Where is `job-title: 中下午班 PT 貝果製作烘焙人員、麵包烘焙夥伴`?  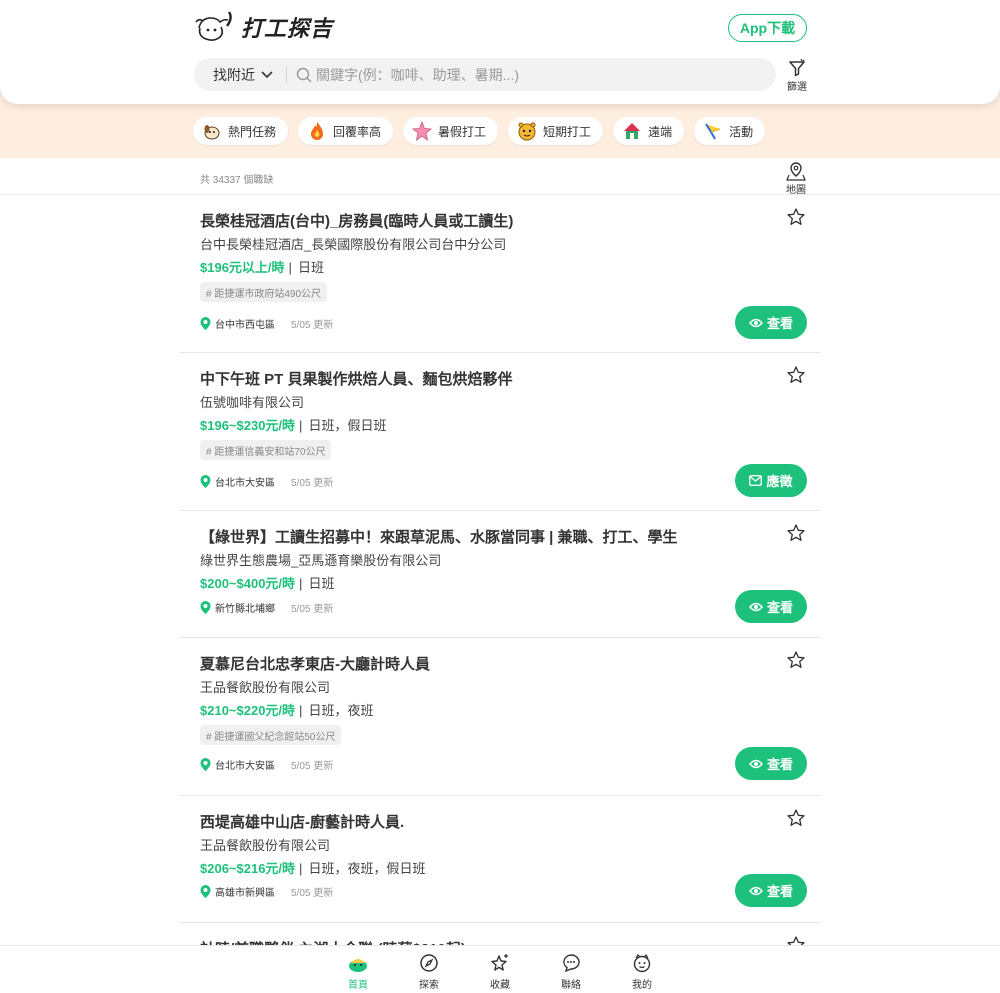
job-title: 中下午班 PT 貝果製作烘焙人員、麵包烘焙夥伴 is located at coordinates (356, 378).